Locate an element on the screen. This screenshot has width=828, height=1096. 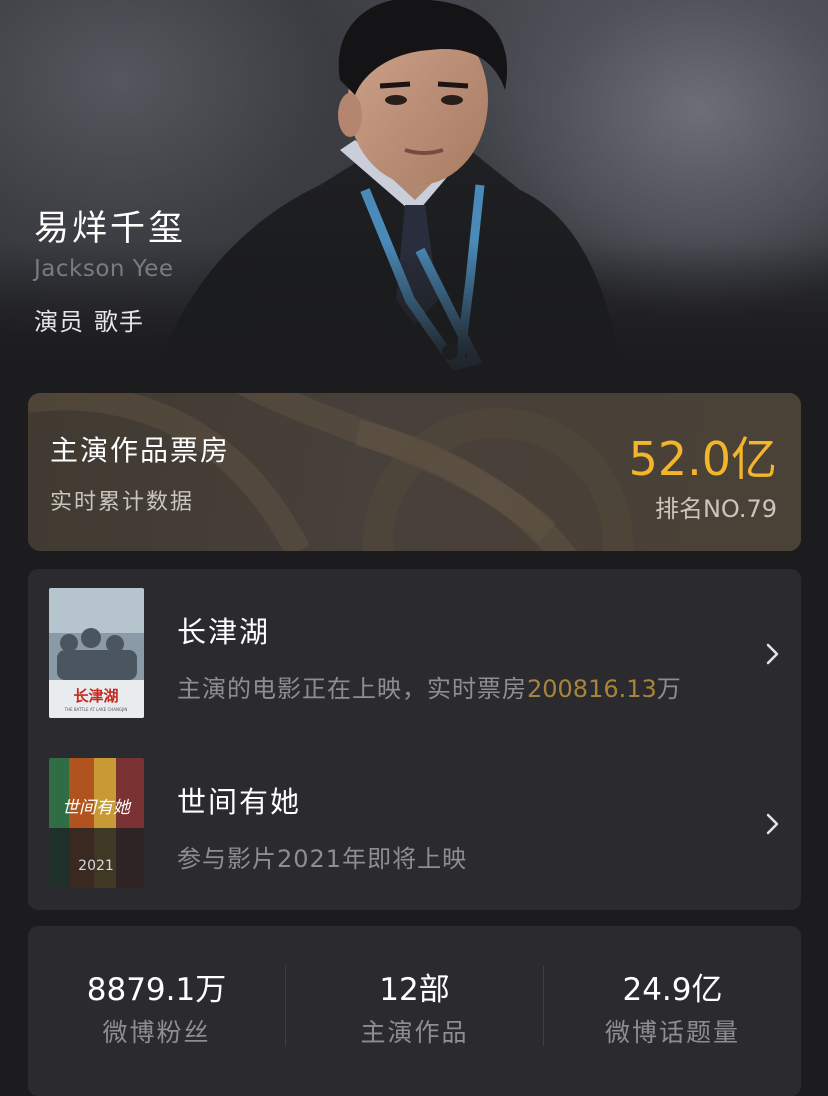
box-office-title: 主演作品票房 is located at coordinates (140, 450).